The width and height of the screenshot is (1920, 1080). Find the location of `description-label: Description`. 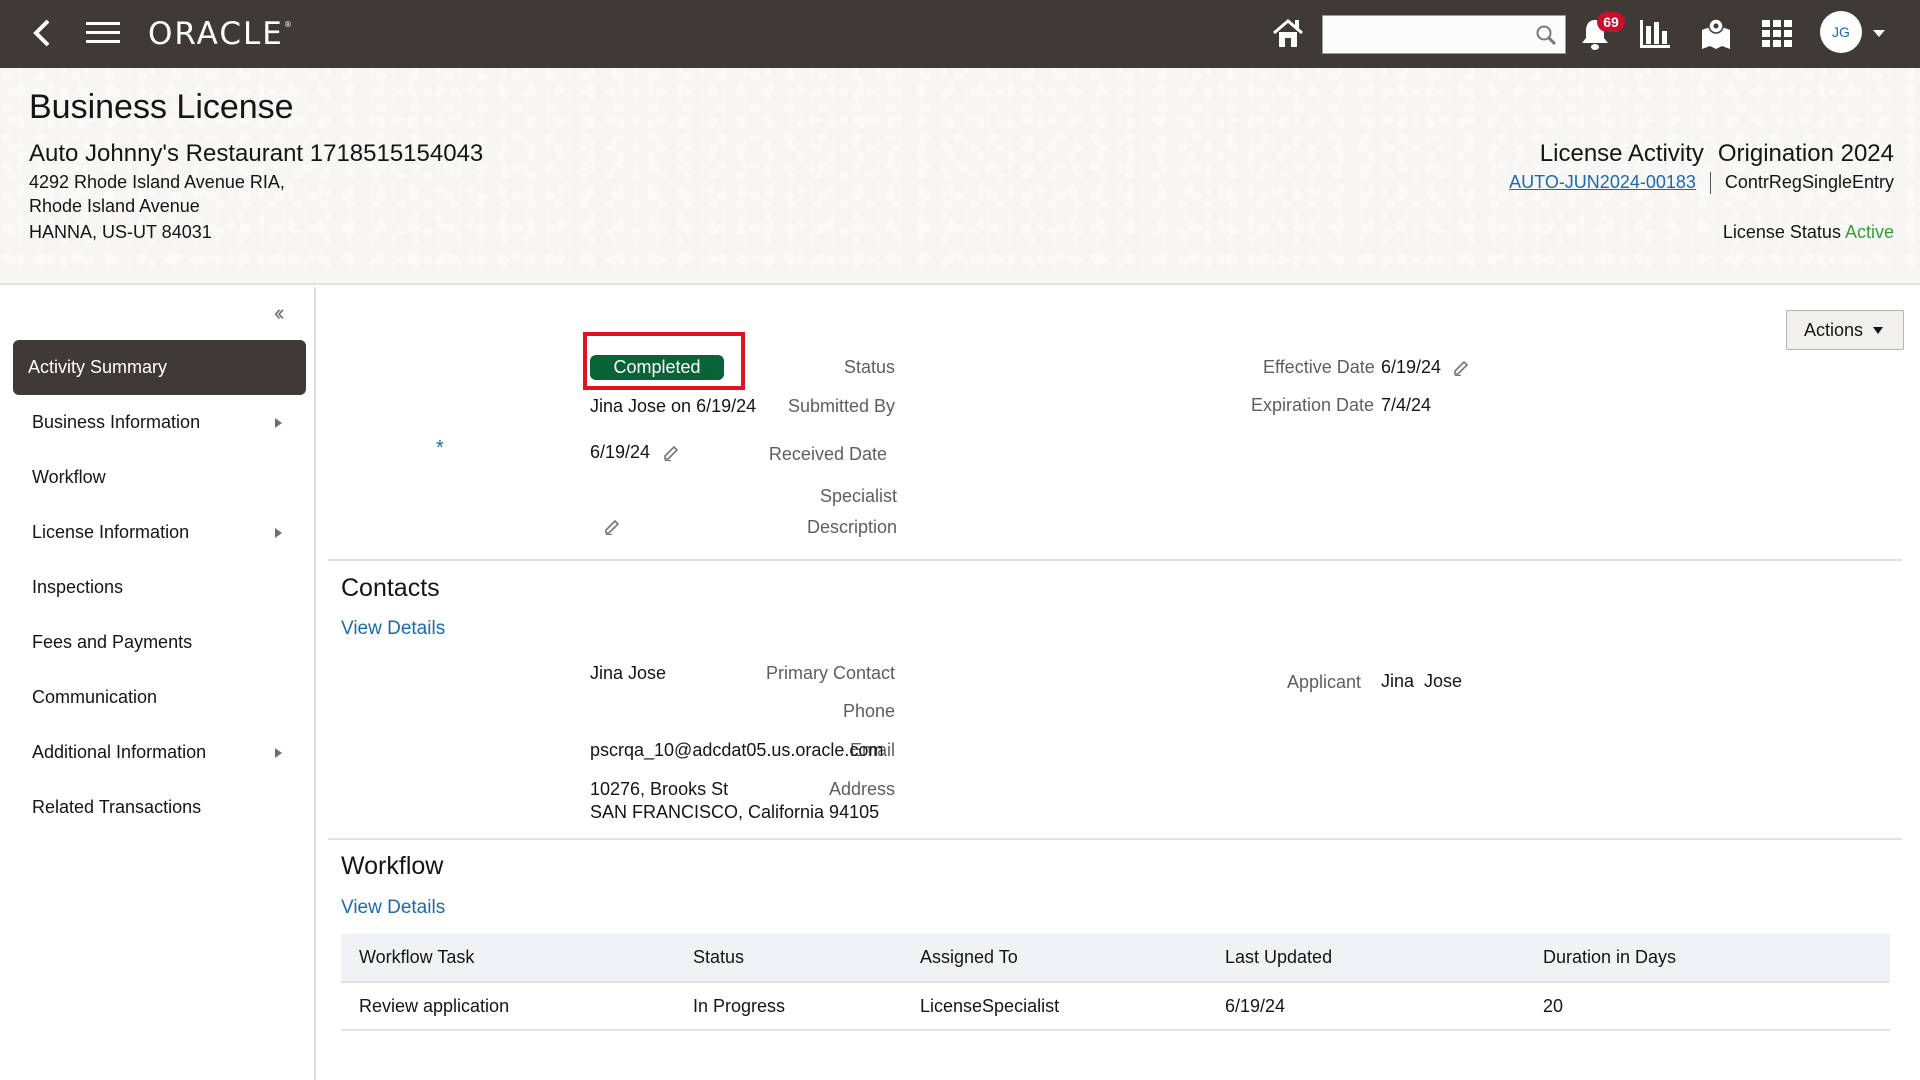

description-label: Description is located at coordinates (851, 527).